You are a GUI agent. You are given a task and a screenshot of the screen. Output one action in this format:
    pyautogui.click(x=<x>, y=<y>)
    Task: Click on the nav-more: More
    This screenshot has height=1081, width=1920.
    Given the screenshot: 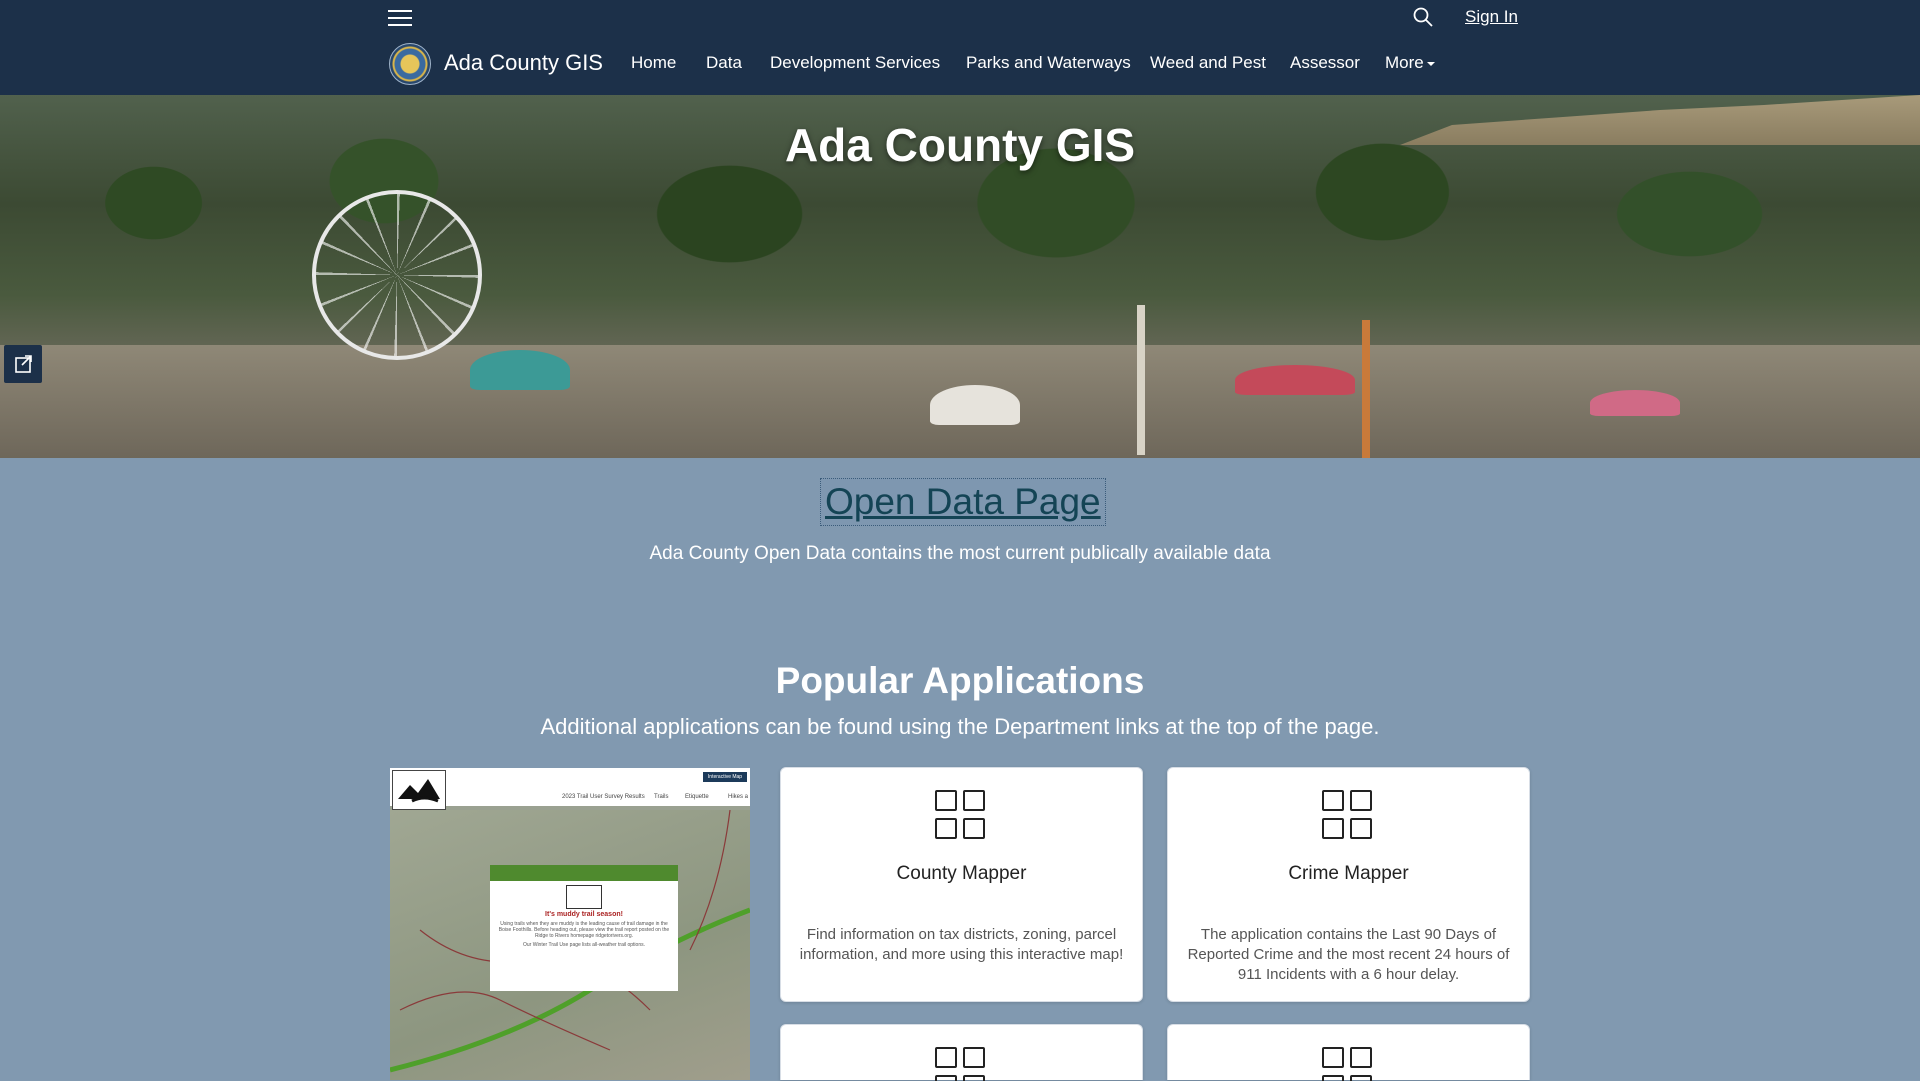 What is the action you would take?
    pyautogui.click(x=1410, y=63)
    